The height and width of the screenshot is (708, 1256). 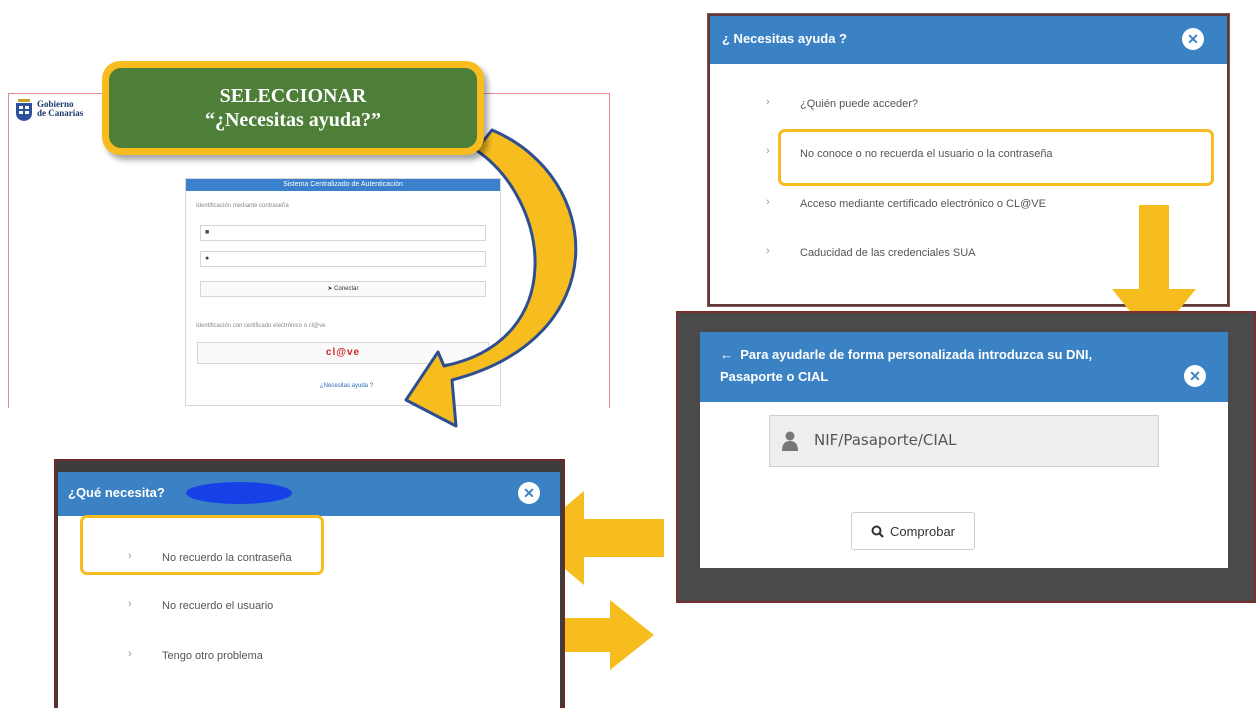 I want to click on check-button-label: Comprobar, so click(x=922, y=531).